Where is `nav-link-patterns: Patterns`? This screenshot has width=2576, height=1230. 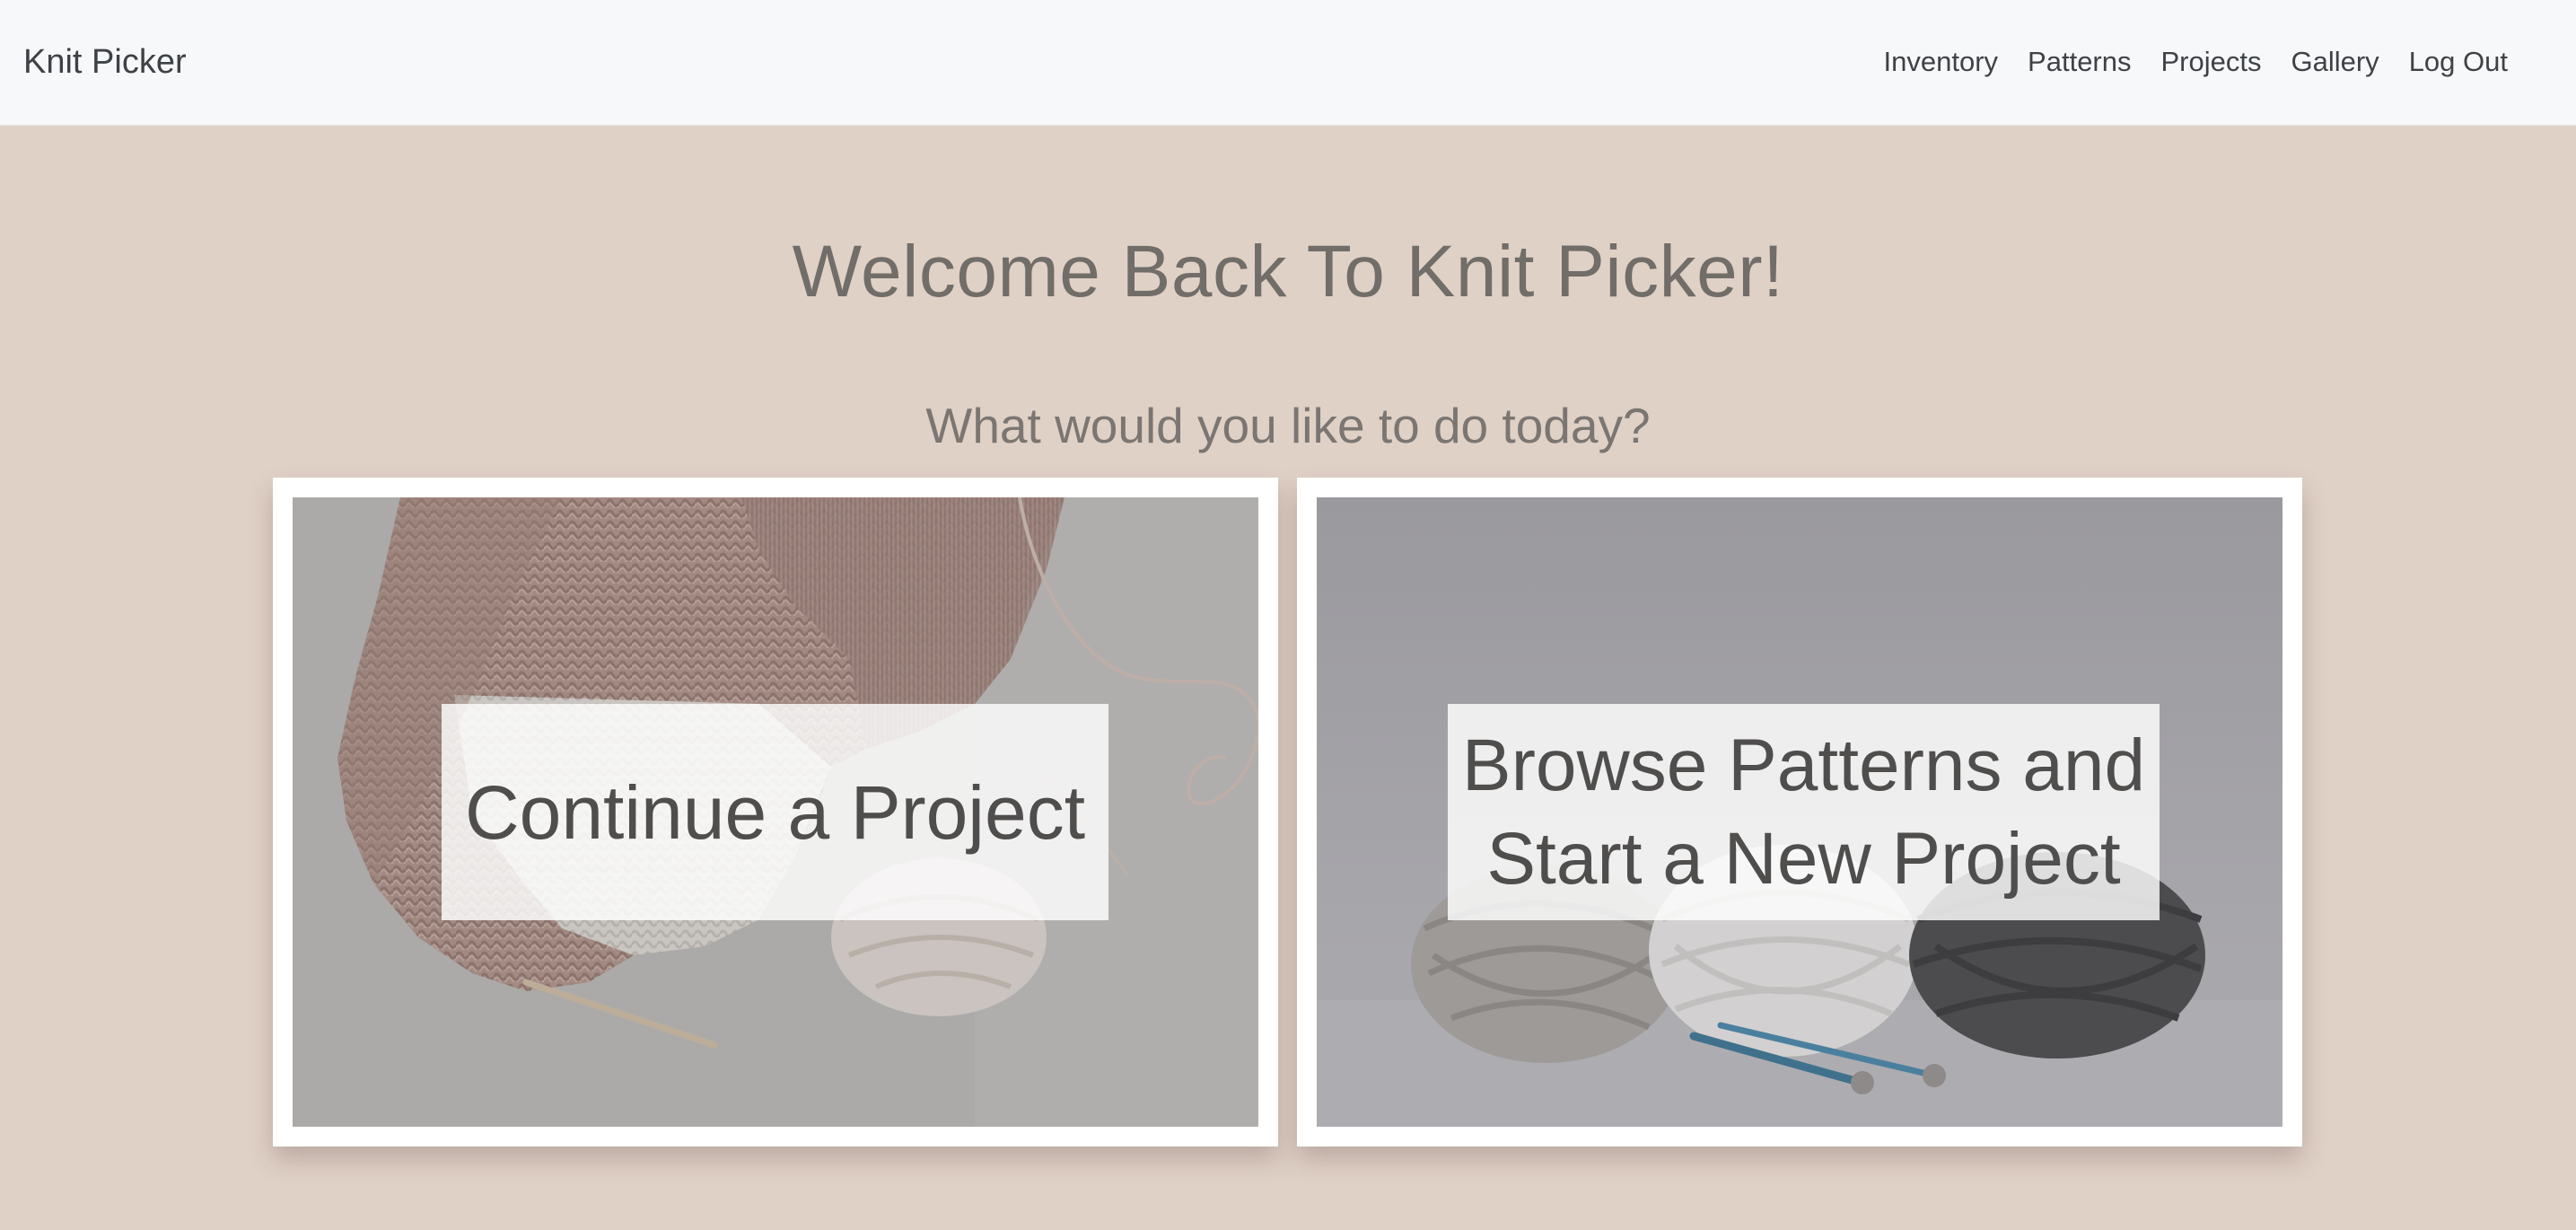
nav-link-patterns: Patterns is located at coordinates (2079, 62).